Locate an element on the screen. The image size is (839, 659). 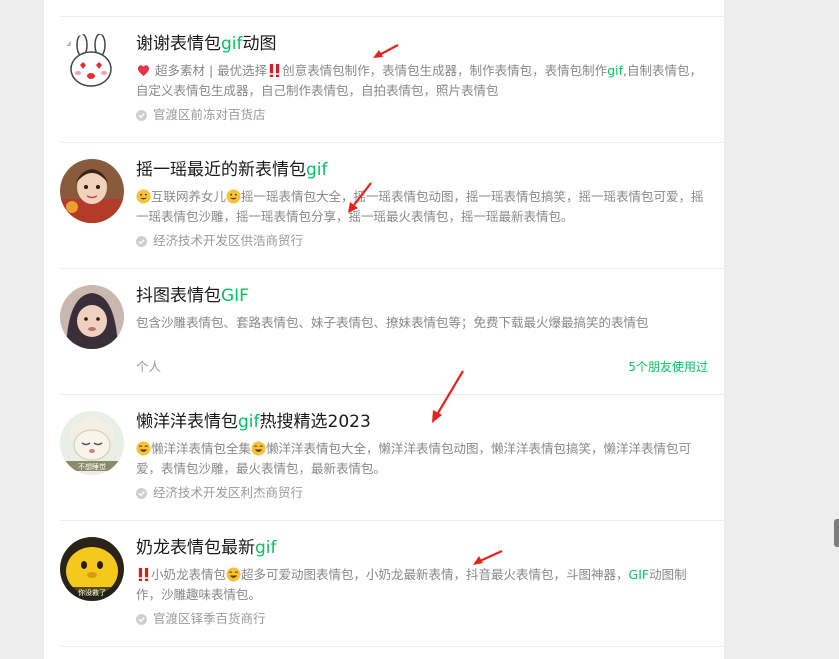
scrollbar-thumb is located at coordinates (836, 533).